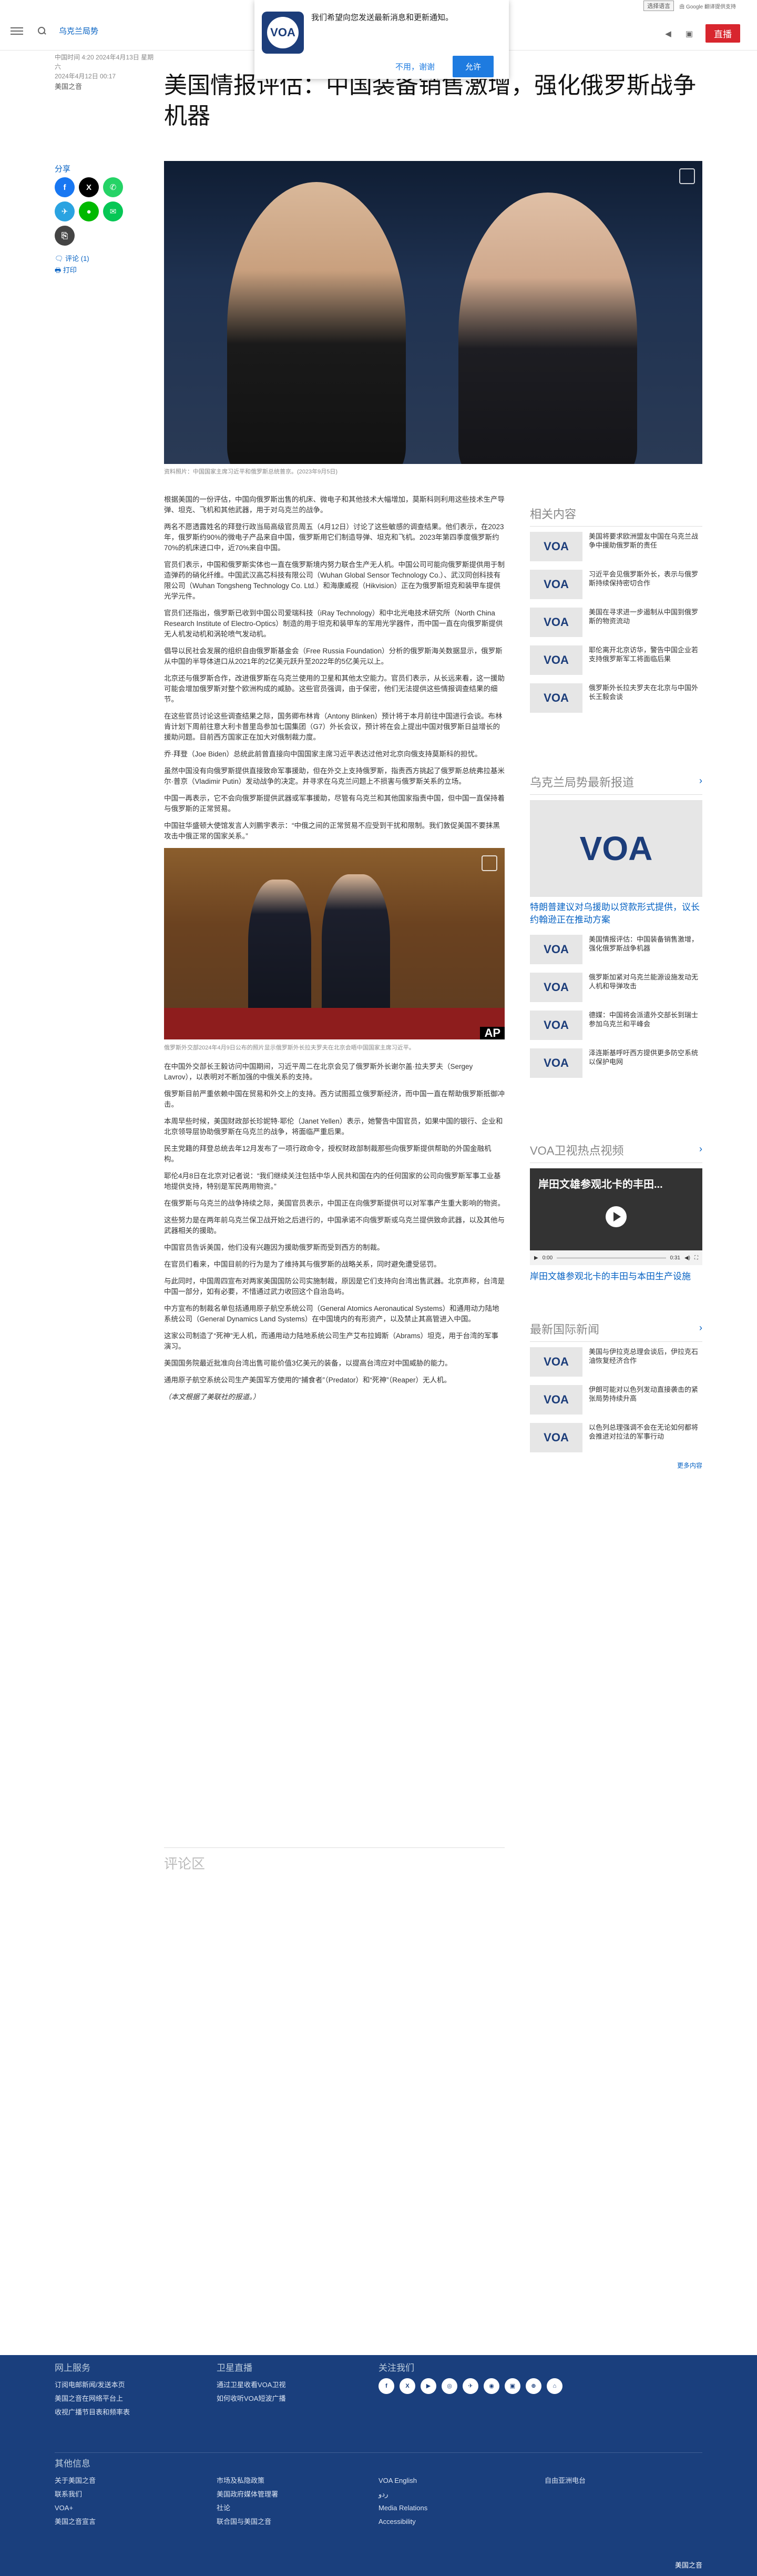 The image size is (757, 2576). What do you see at coordinates (334, 943) in the screenshot?
I see `inline-image: AP` at bounding box center [334, 943].